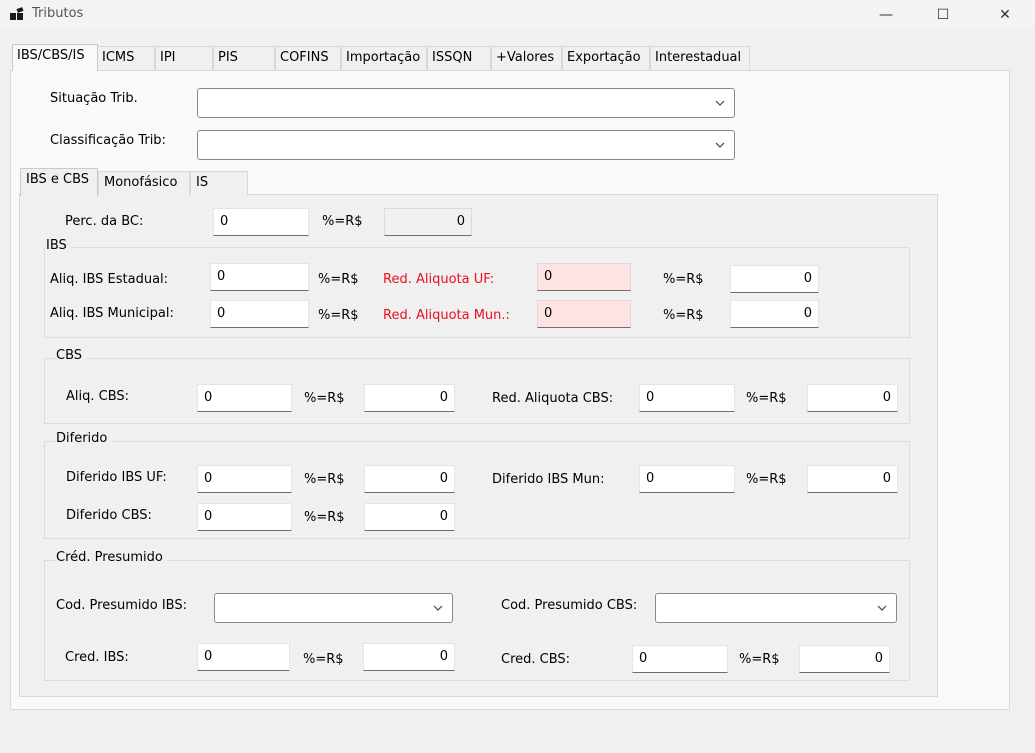 The height and width of the screenshot is (753, 1035). What do you see at coordinates (184, 58) in the screenshot?
I see `tab-ipi: IPI` at bounding box center [184, 58].